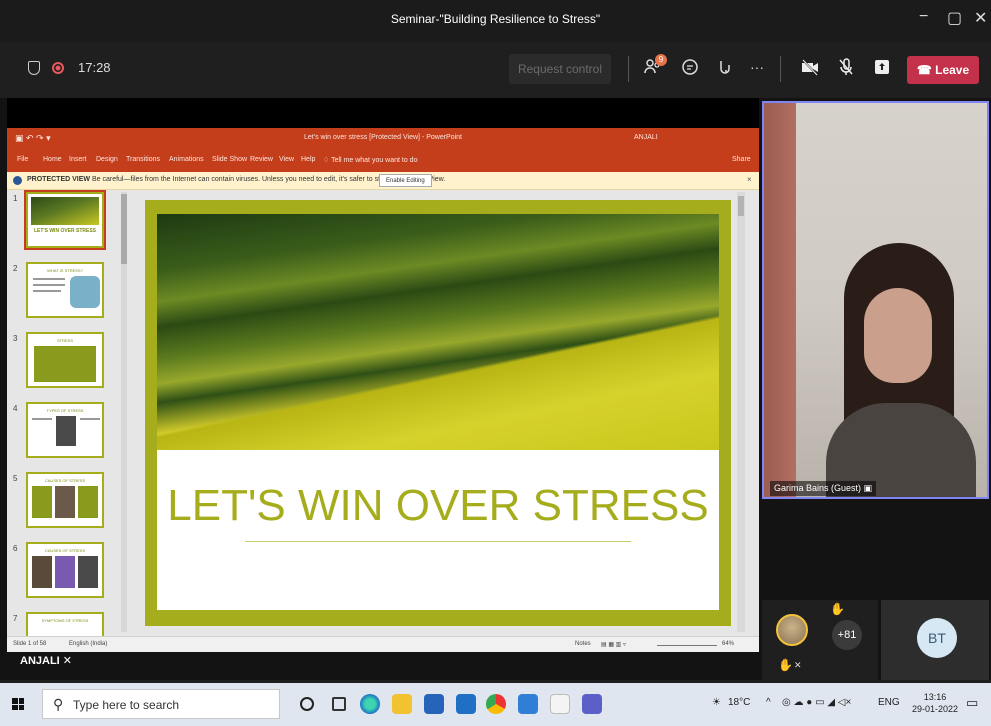 The width and height of the screenshot is (991, 726). What do you see at coordinates (78, 159) in the screenshot?
I see `ppt-tab-insert: Insert` at bounding box center [78, 159].